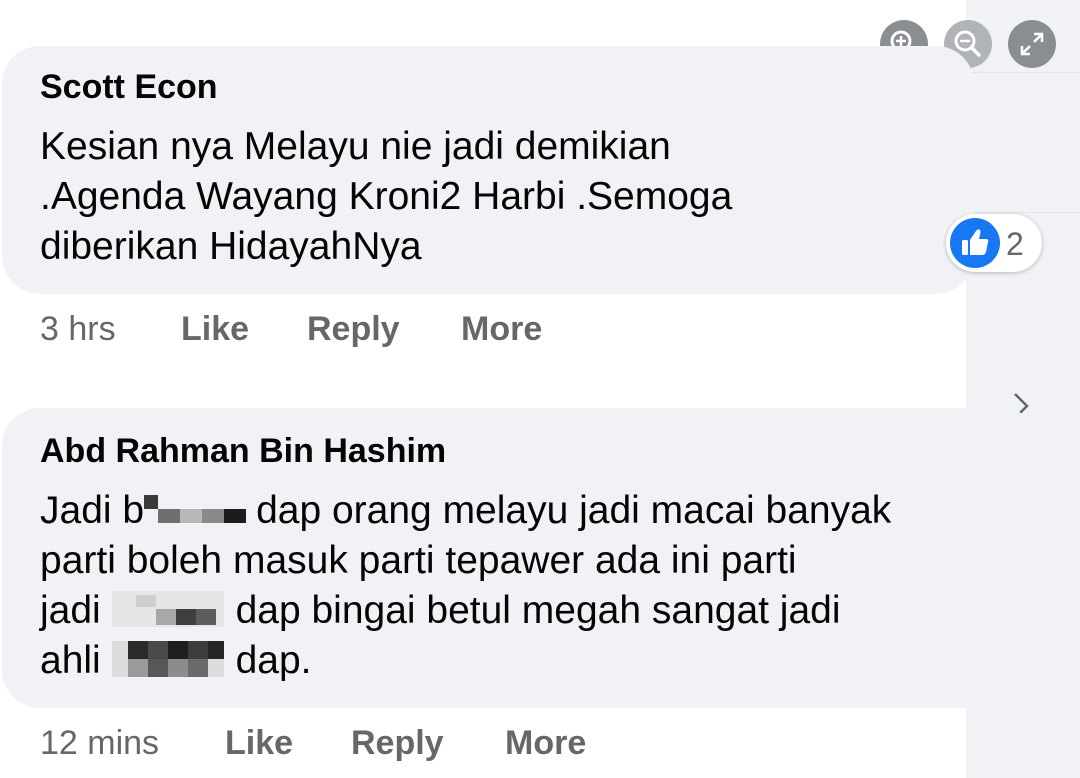 This screenshot has width=1080, height=778. Describe the element at coordinates (243, 451) in the screenshot. I see `comment-author: Abd Rahman Bin Hashim` at that location.